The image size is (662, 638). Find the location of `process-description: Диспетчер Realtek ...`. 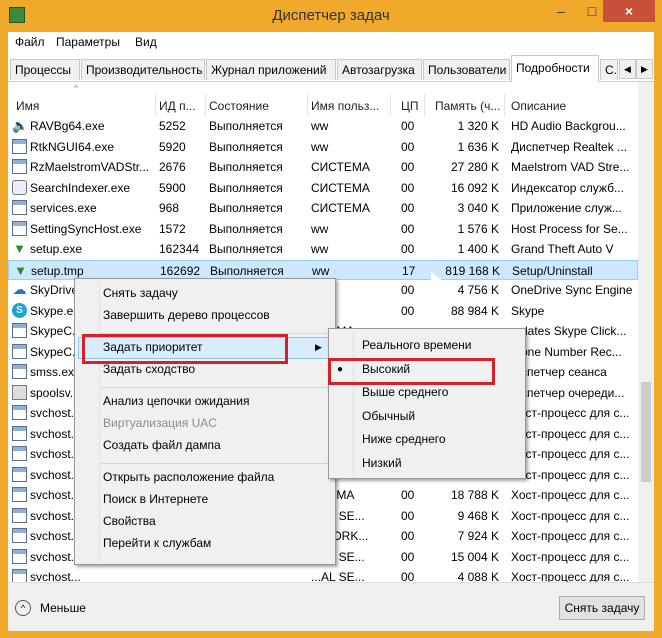

process-description: Диспетчер Realtek ... is located at coordinates (569, 146).